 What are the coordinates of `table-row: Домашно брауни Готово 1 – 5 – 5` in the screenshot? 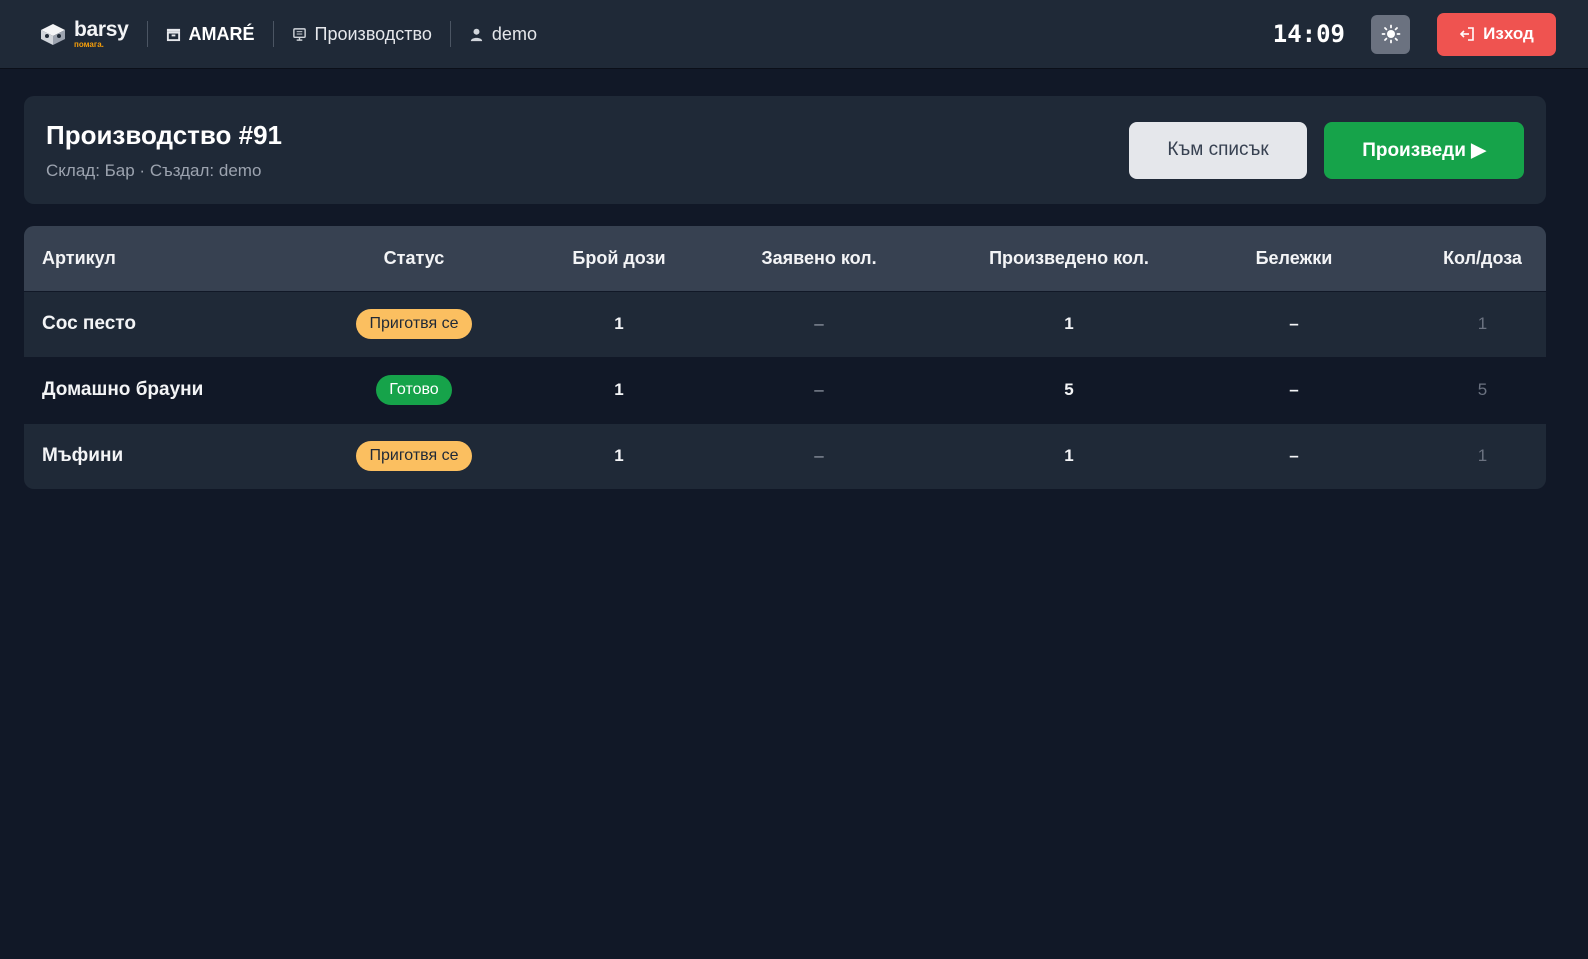 It's located at (785, 390).